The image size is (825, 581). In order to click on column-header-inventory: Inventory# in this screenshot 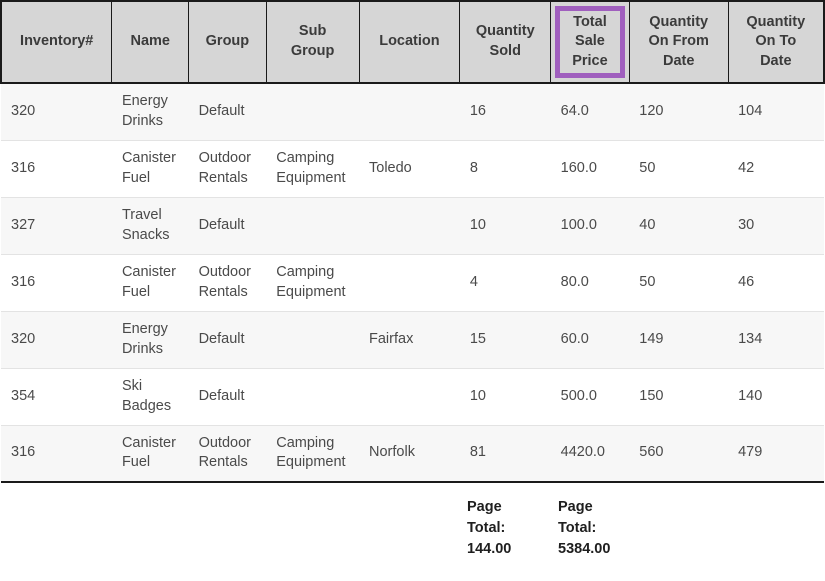, I will do `click(56, 42)`.